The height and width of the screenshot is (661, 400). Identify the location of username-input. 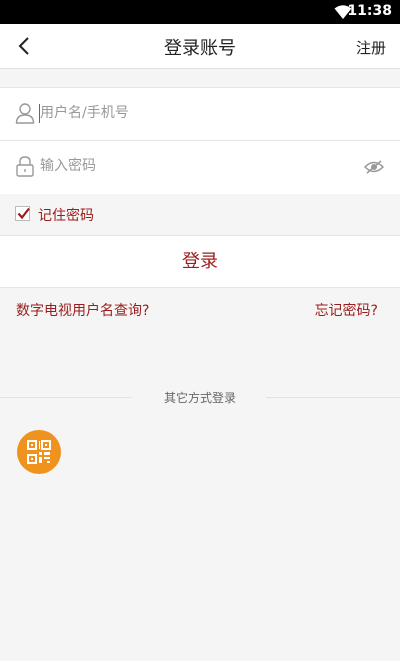
(200, 113).